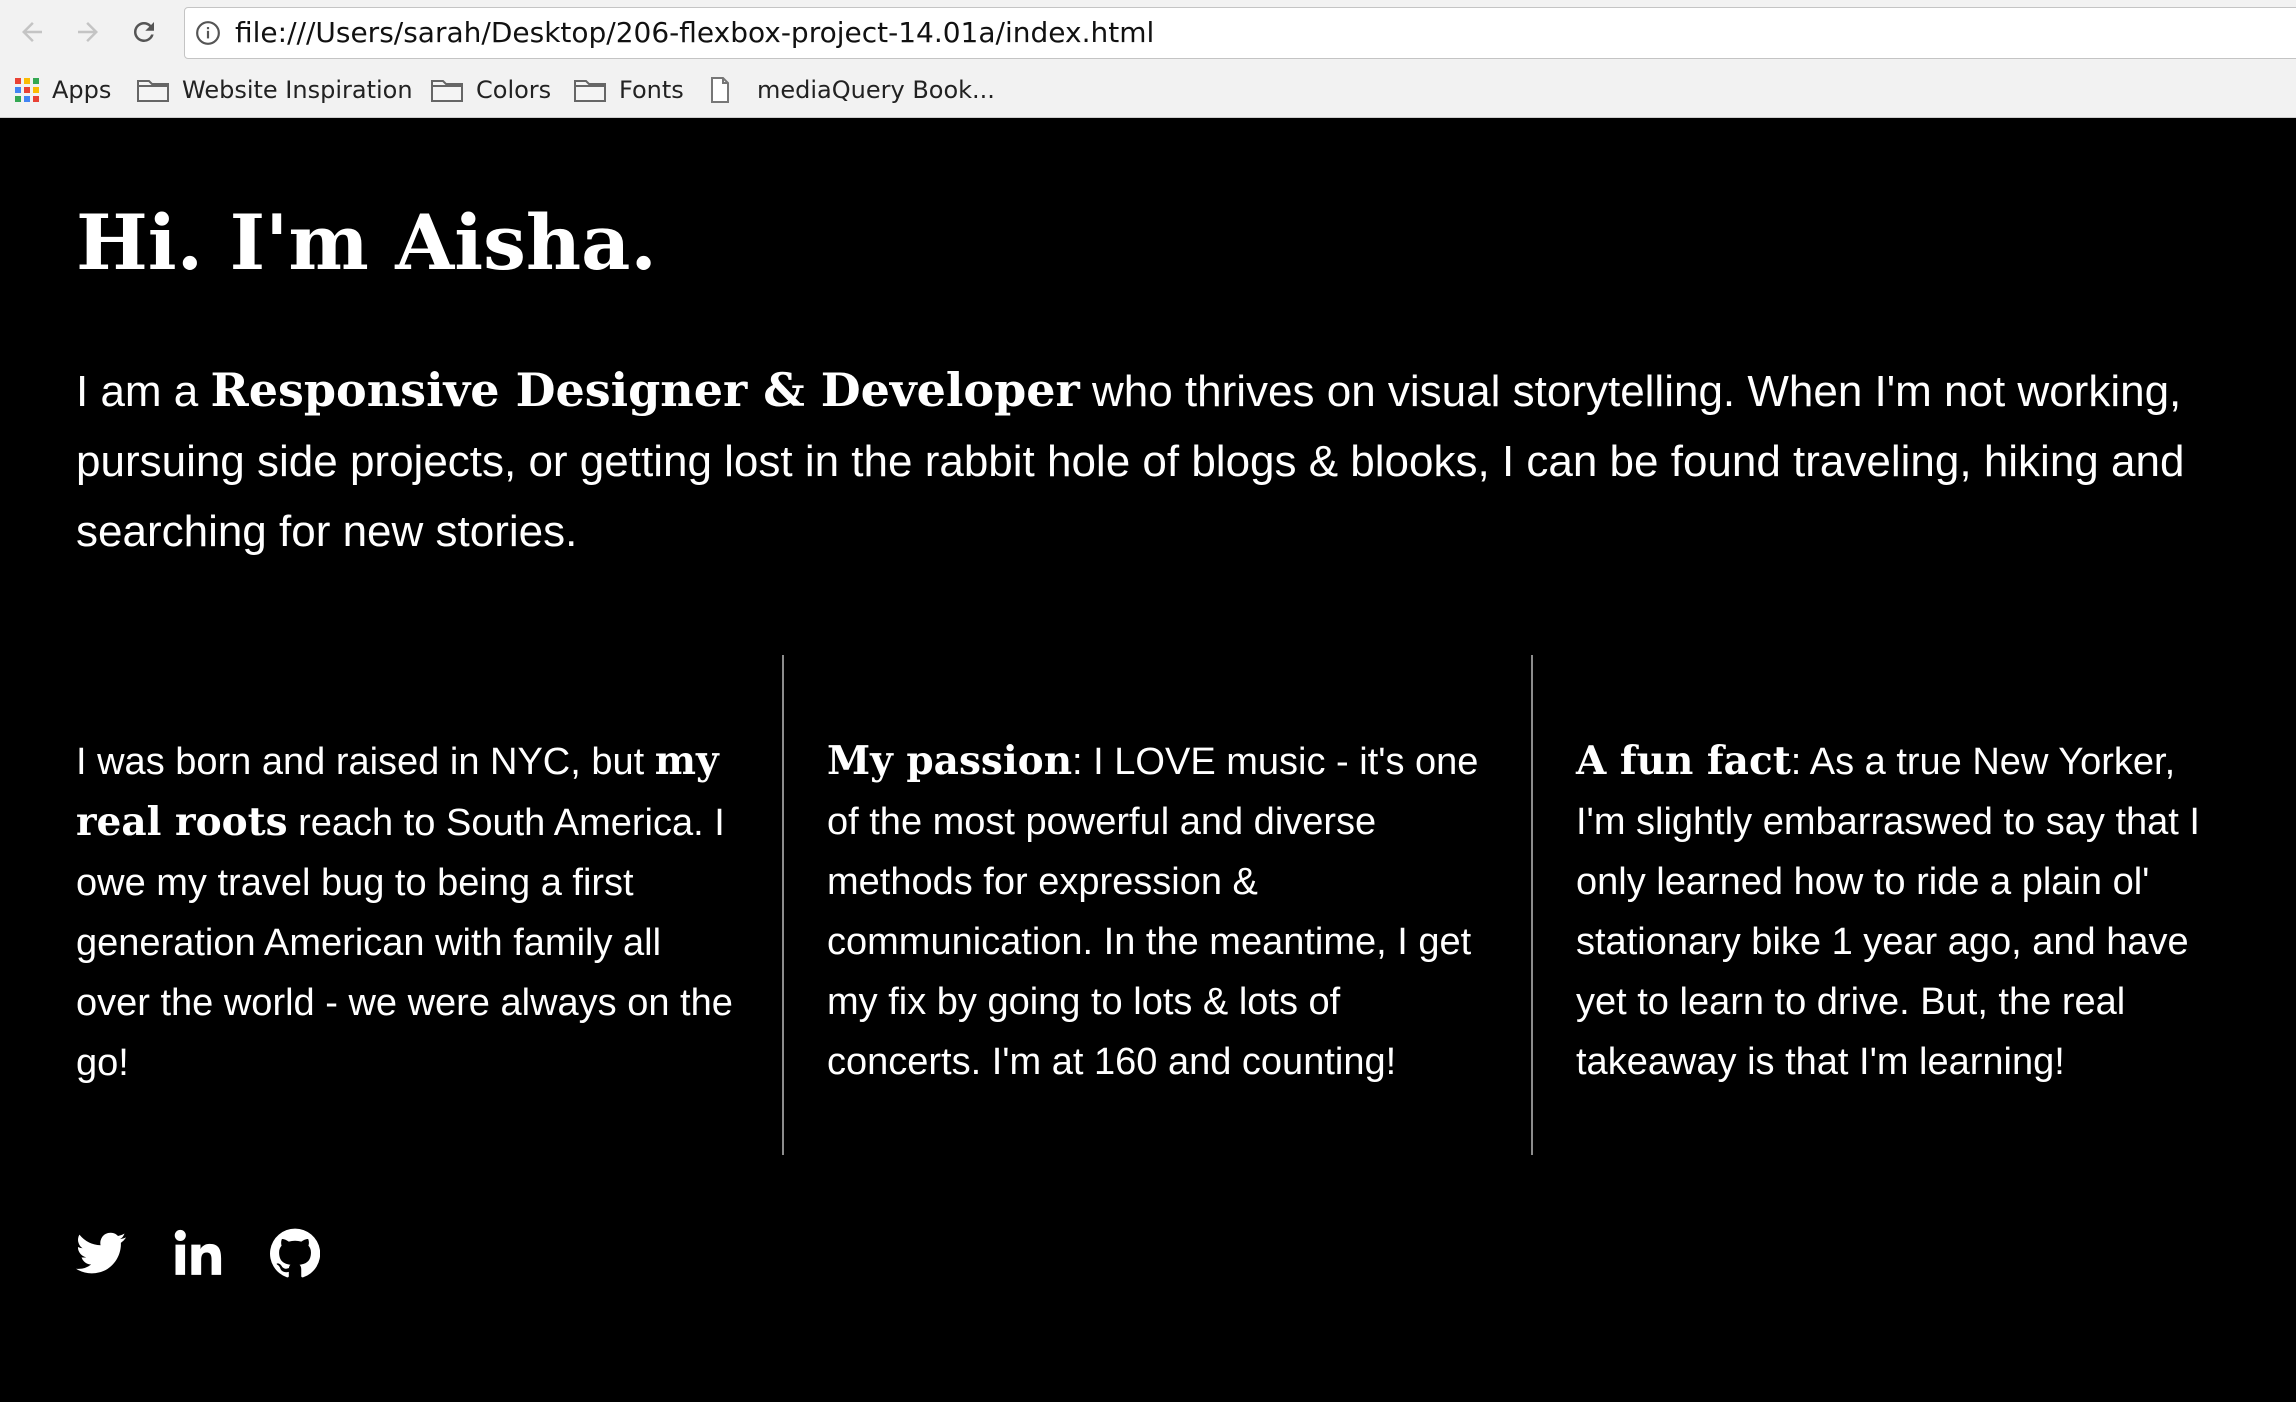 Image resolution: width=2296 pixels, height=1402 pixels. I want to click on forward-button, so click(88, 32).